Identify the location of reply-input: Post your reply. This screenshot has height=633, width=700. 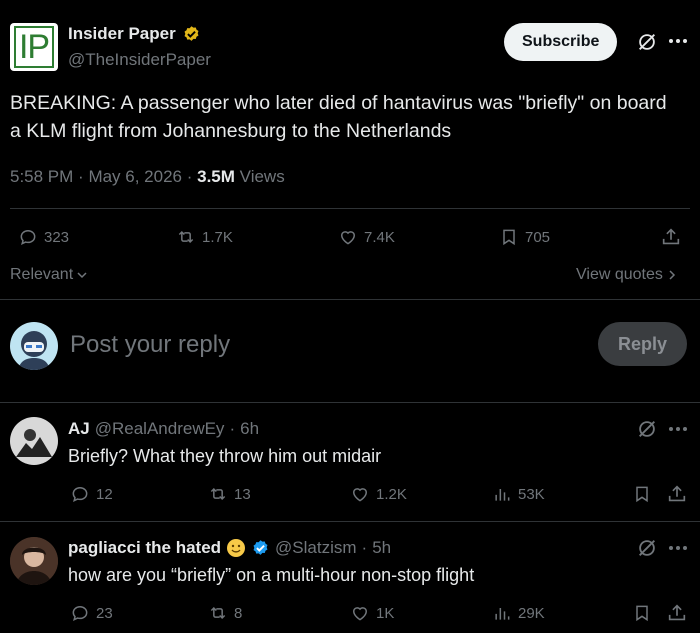
(150, 345).